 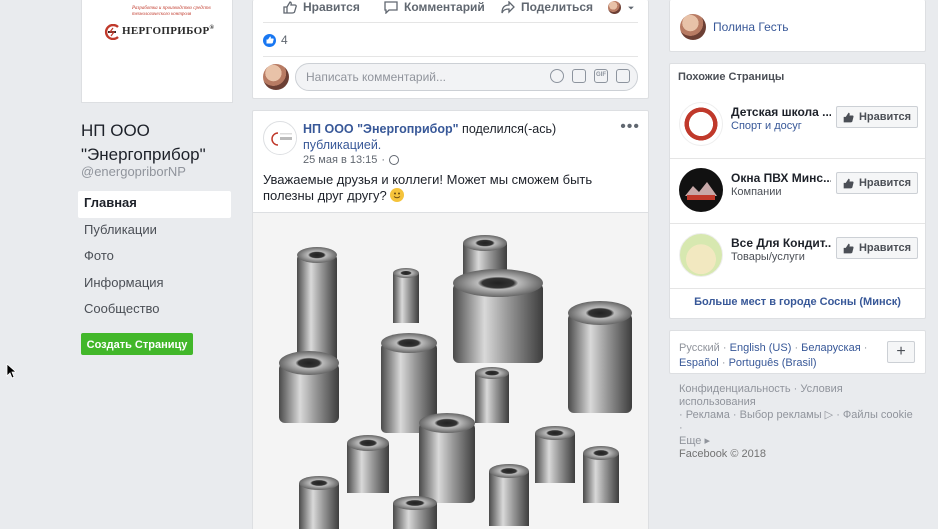 What do you see at coordinates (391, 7) in the screenshot?
I see `comment-icon` at bounding box center [391, 7].